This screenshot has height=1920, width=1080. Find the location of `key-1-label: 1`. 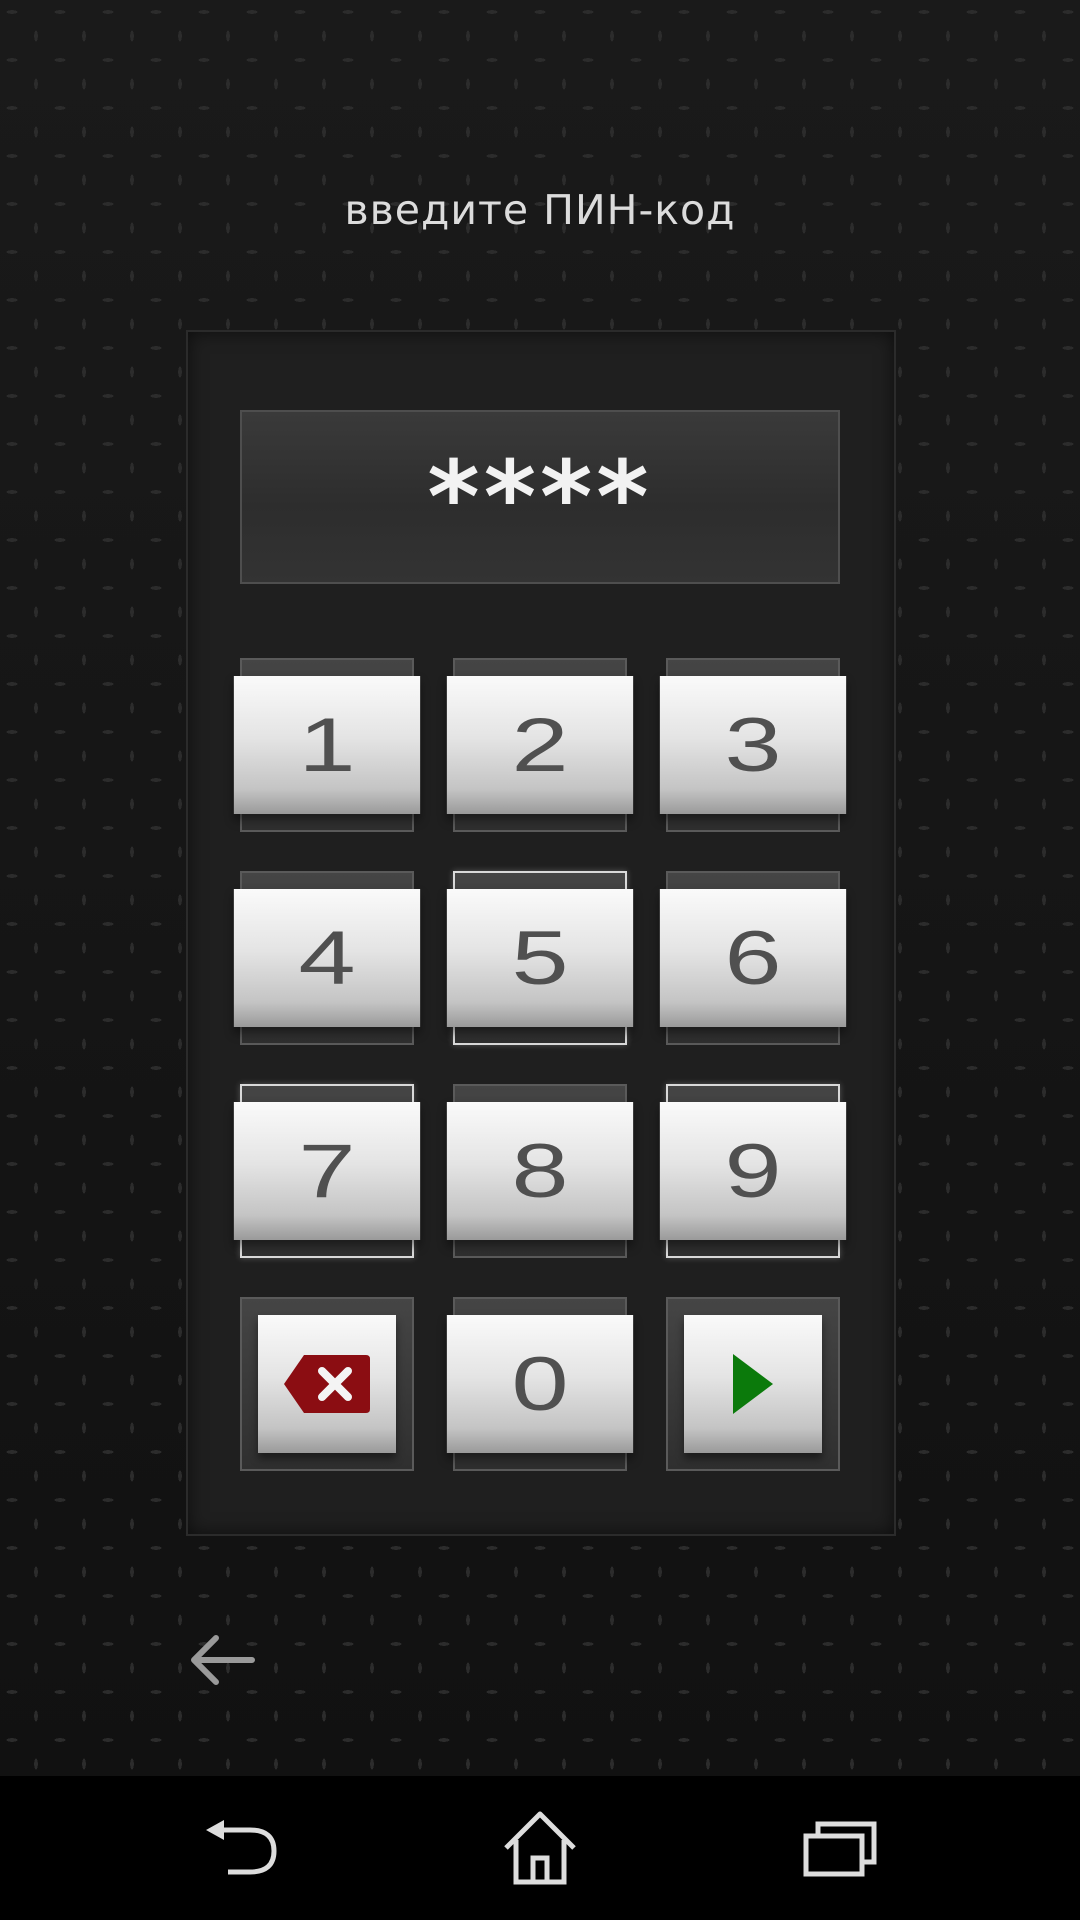

key-1-label: 1 is located at coordinates (327, 745).